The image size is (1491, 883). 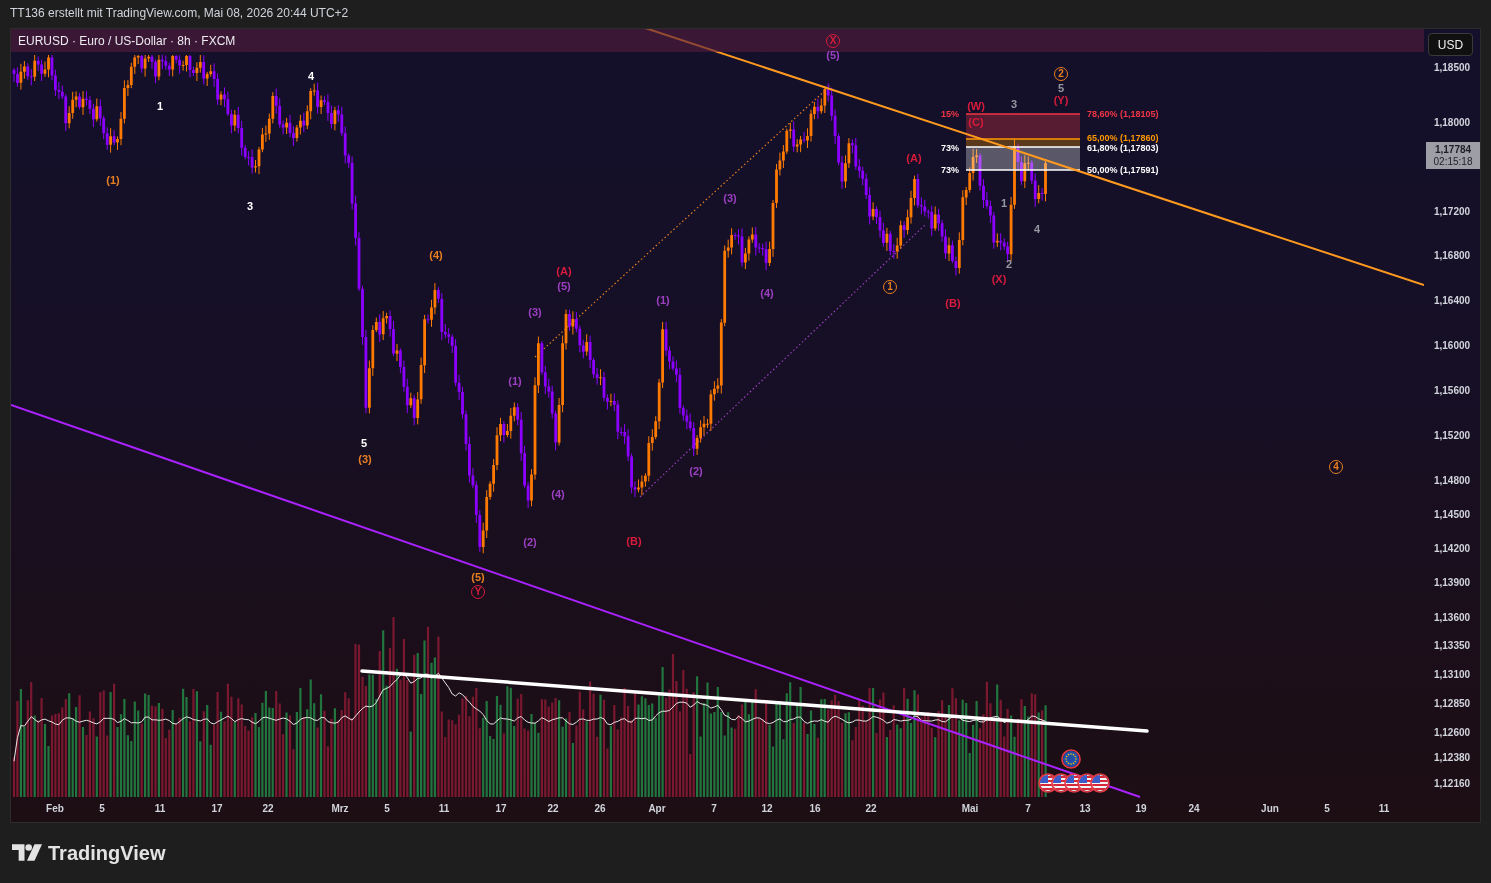 What do you see at coordinates (1141, 809) in the screenshot?
I see `time-tick: 19` at bounding box center [1141, 809].